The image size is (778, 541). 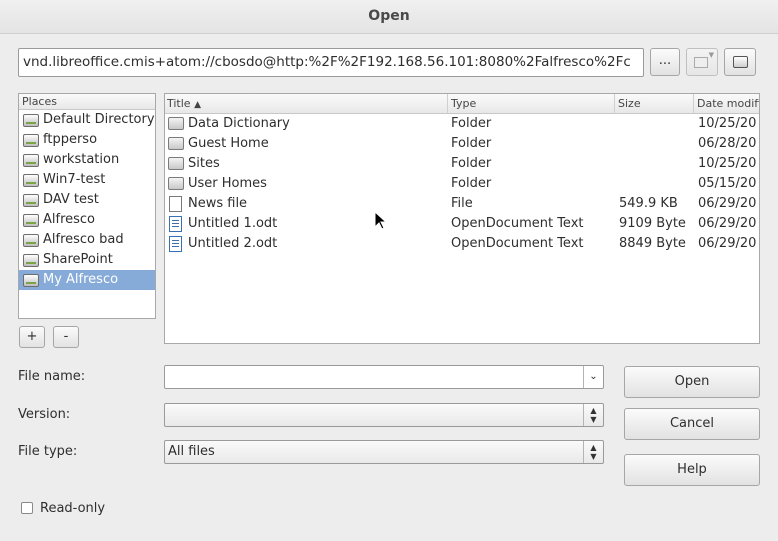 I want to click on file-title: Untitled 2.odt, so click(x=233, y=243).